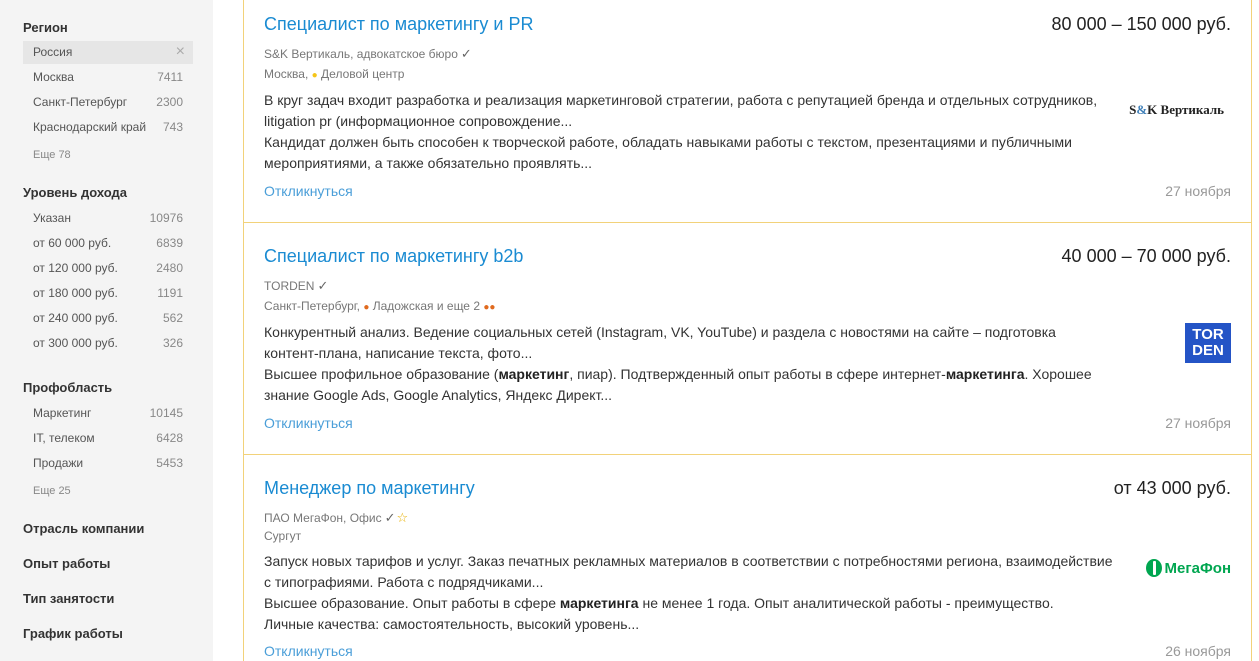  Describe the element at coordinates (1208, 343) in the screenshot. I see `company-logo: TOR DEN` at that location.